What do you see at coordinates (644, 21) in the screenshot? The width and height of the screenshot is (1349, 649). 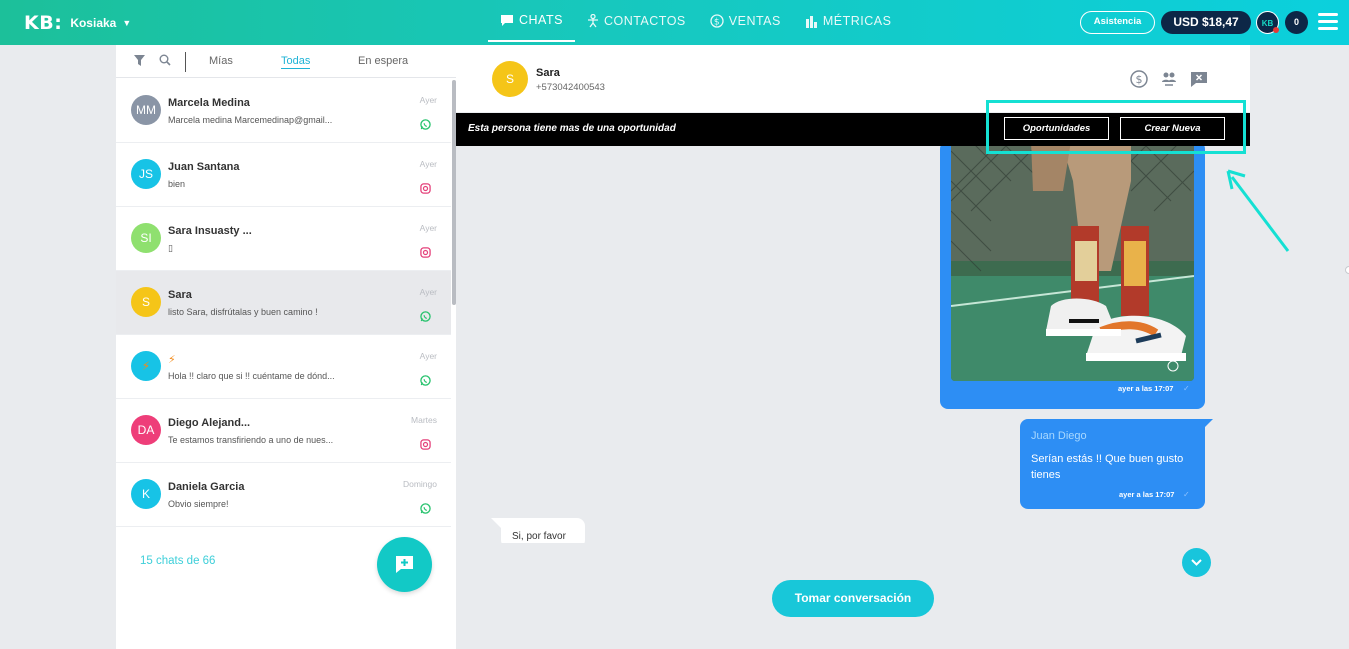 I see `nav-contactos-label: CONTACTOS` at bounding box center [644, 21].